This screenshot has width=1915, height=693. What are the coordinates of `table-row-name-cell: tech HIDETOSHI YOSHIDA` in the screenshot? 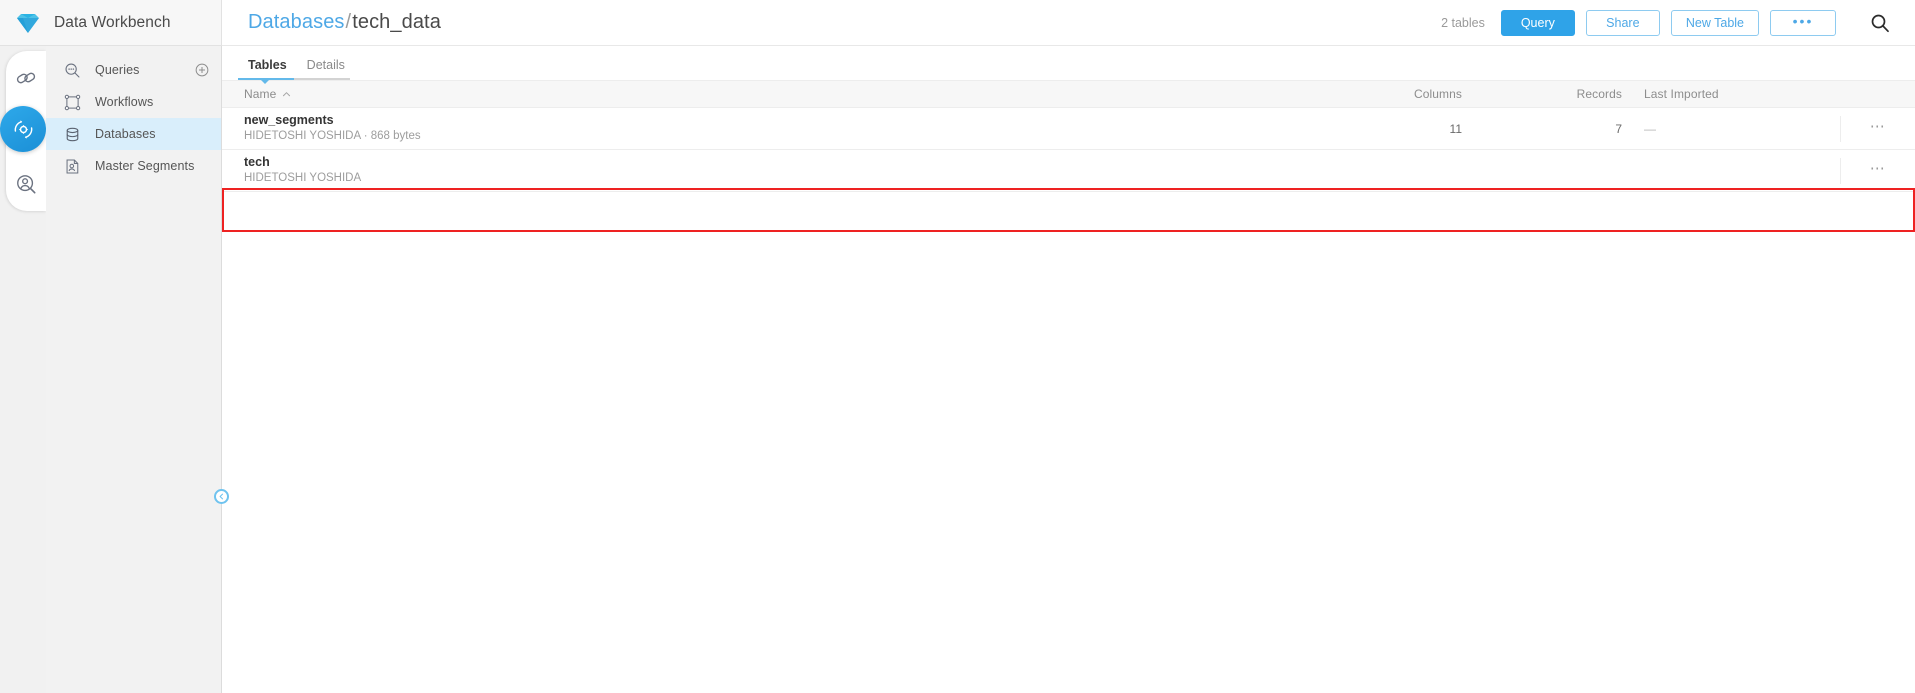 It's located at (741, 170).